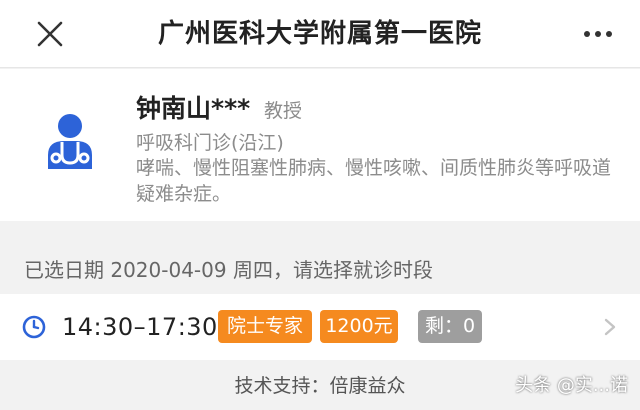 Image resolution: width=640 pixels, height=410 pixels. Describe the element at coordinates (610, 327) in the screenshot. I see `chevron-right-icon` at that location.